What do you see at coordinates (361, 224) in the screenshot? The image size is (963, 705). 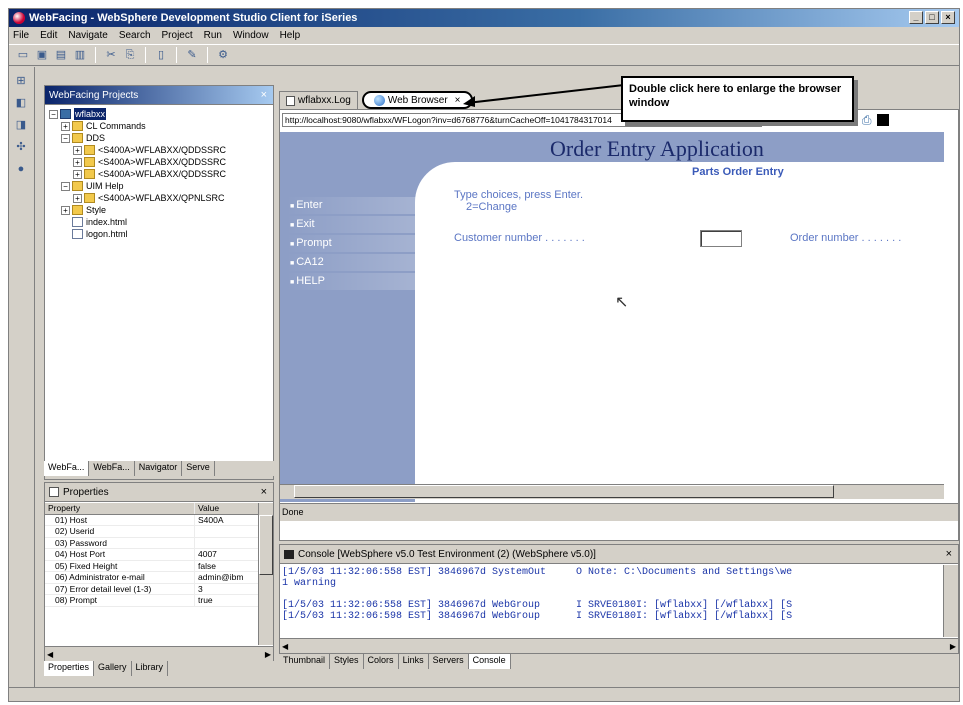 I see `function-key-exit: ■ Exit` at bounding box center [361, 224].